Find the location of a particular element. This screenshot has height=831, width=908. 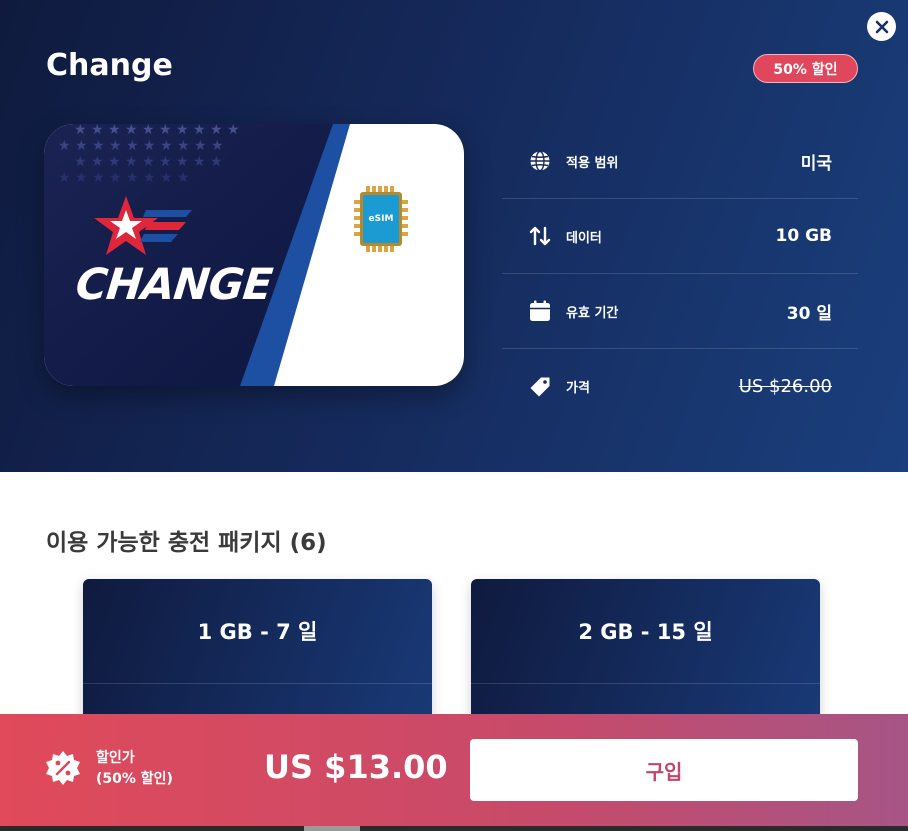

buy-button: 구입 is located at coordinates (664, 770).